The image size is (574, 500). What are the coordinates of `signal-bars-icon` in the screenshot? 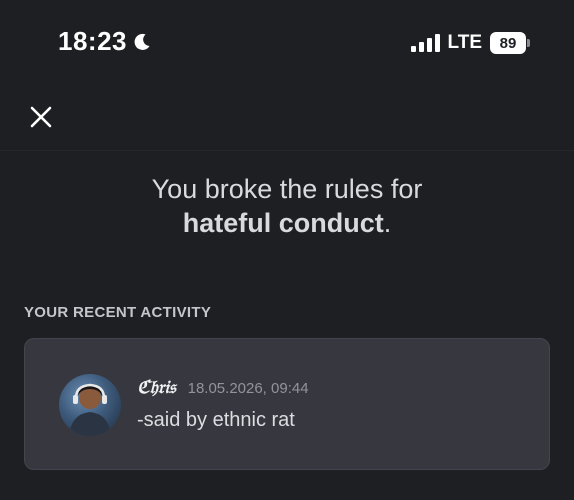 It's located at (425, 43).